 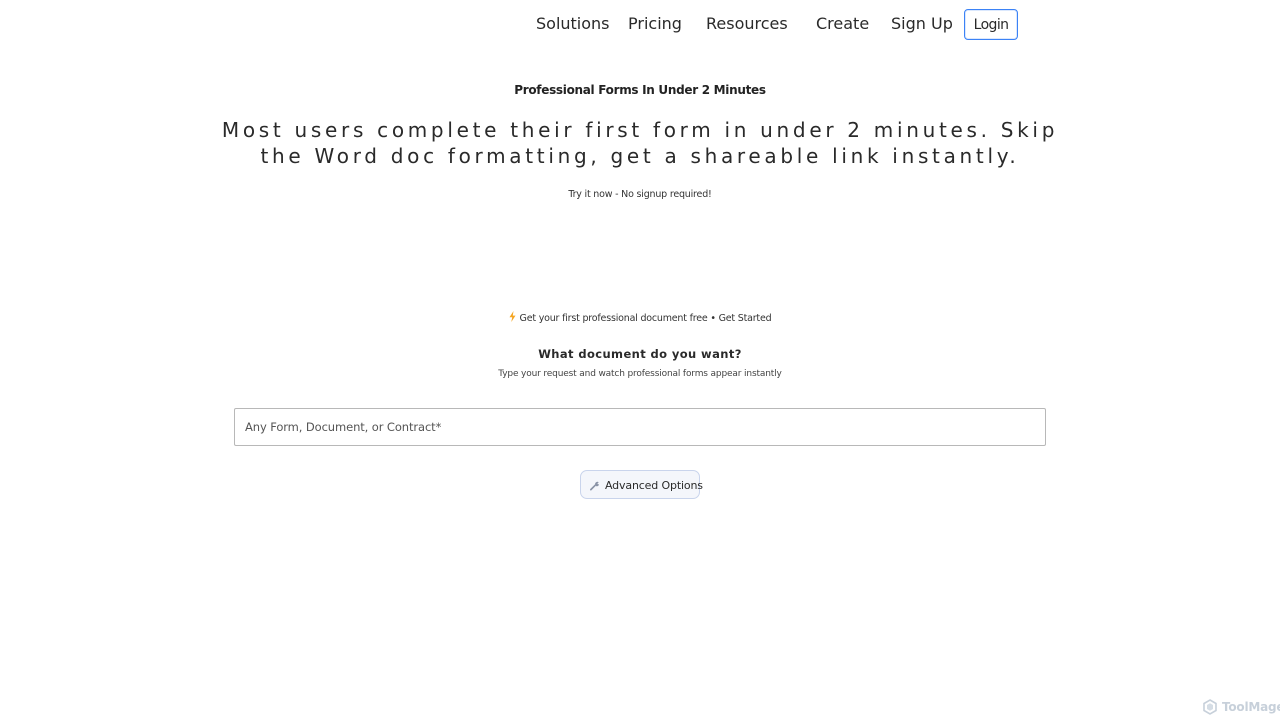 I want to click on nav-create: Create, so click(x=842, y=24).